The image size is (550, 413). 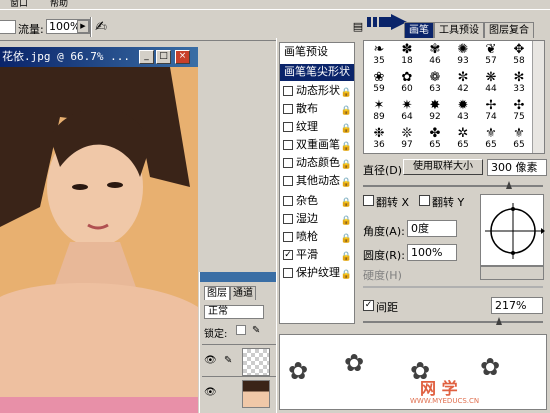 I want to click on layers-tabs: 图层 通道, so click(x=230, y=293).